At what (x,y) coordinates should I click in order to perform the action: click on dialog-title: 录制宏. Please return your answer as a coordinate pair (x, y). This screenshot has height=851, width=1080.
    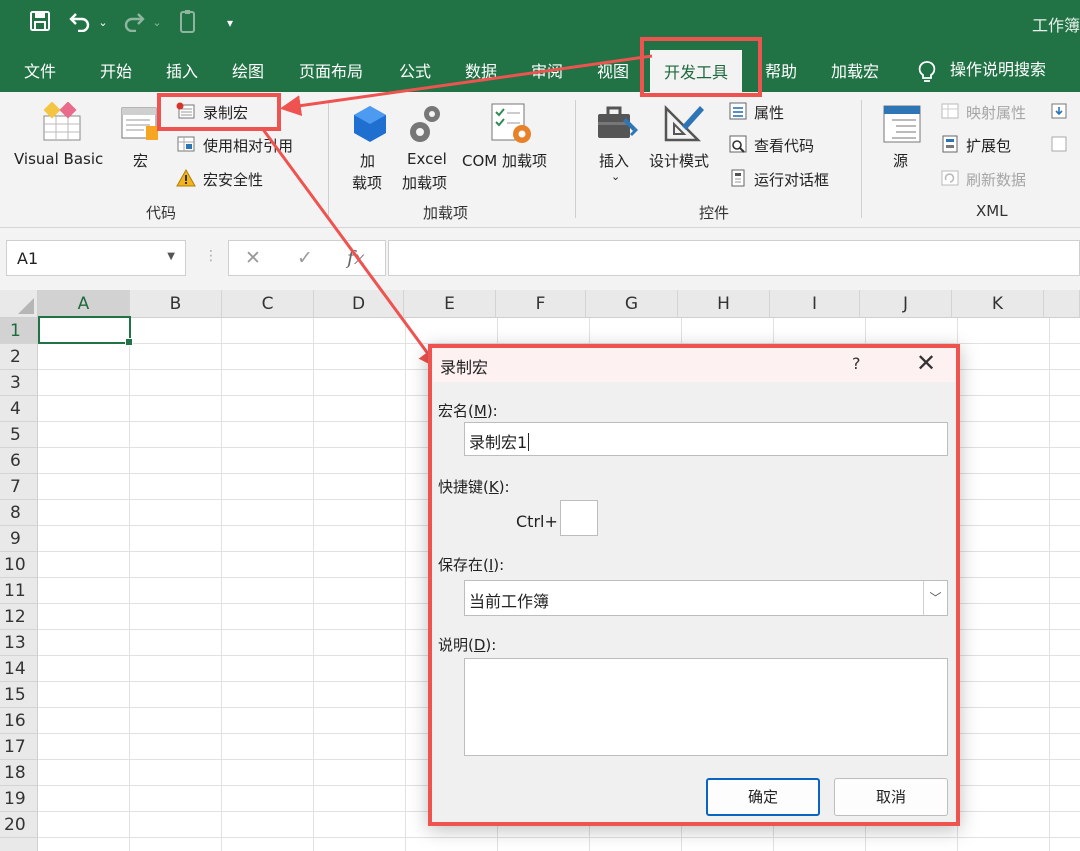
    Looking at the image, I should click on (464, 367).